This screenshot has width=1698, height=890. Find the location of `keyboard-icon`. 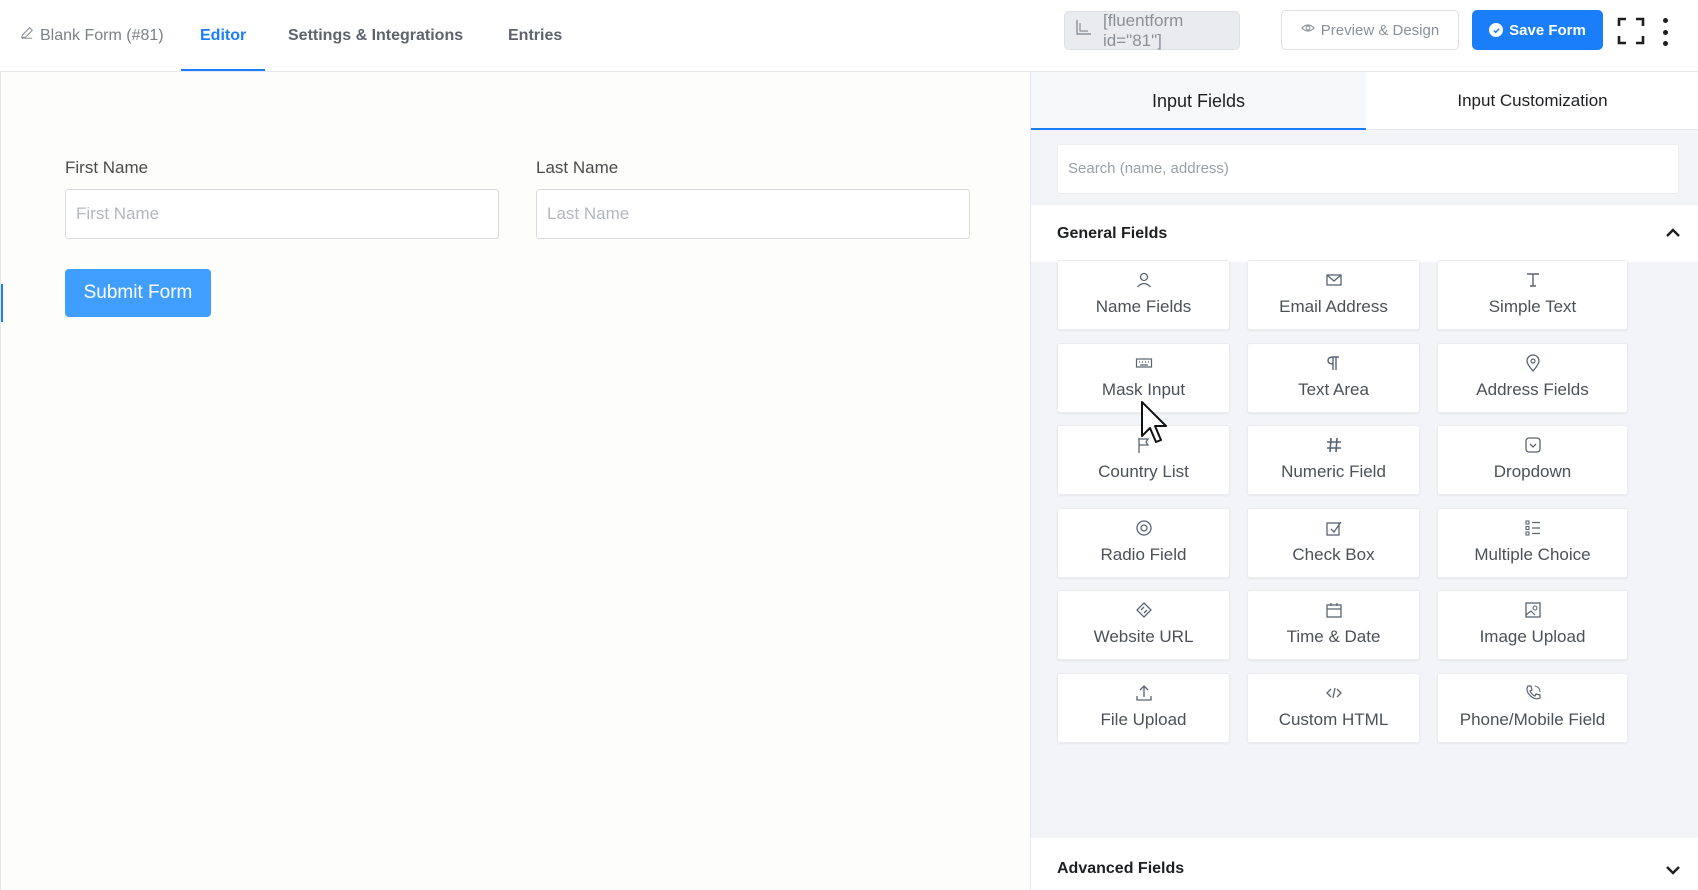

keyboard-icon is located at coordinates (1144, 363).